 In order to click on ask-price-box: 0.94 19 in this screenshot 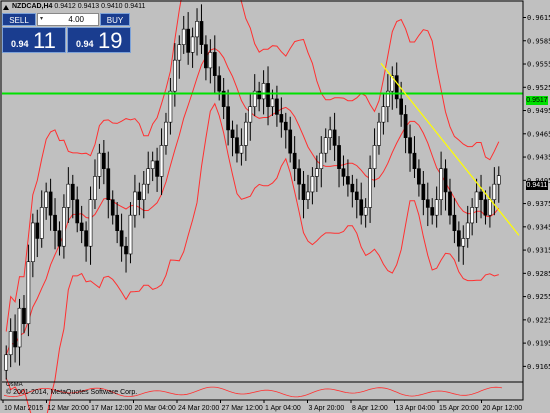, I will do `click(99, 40)`.